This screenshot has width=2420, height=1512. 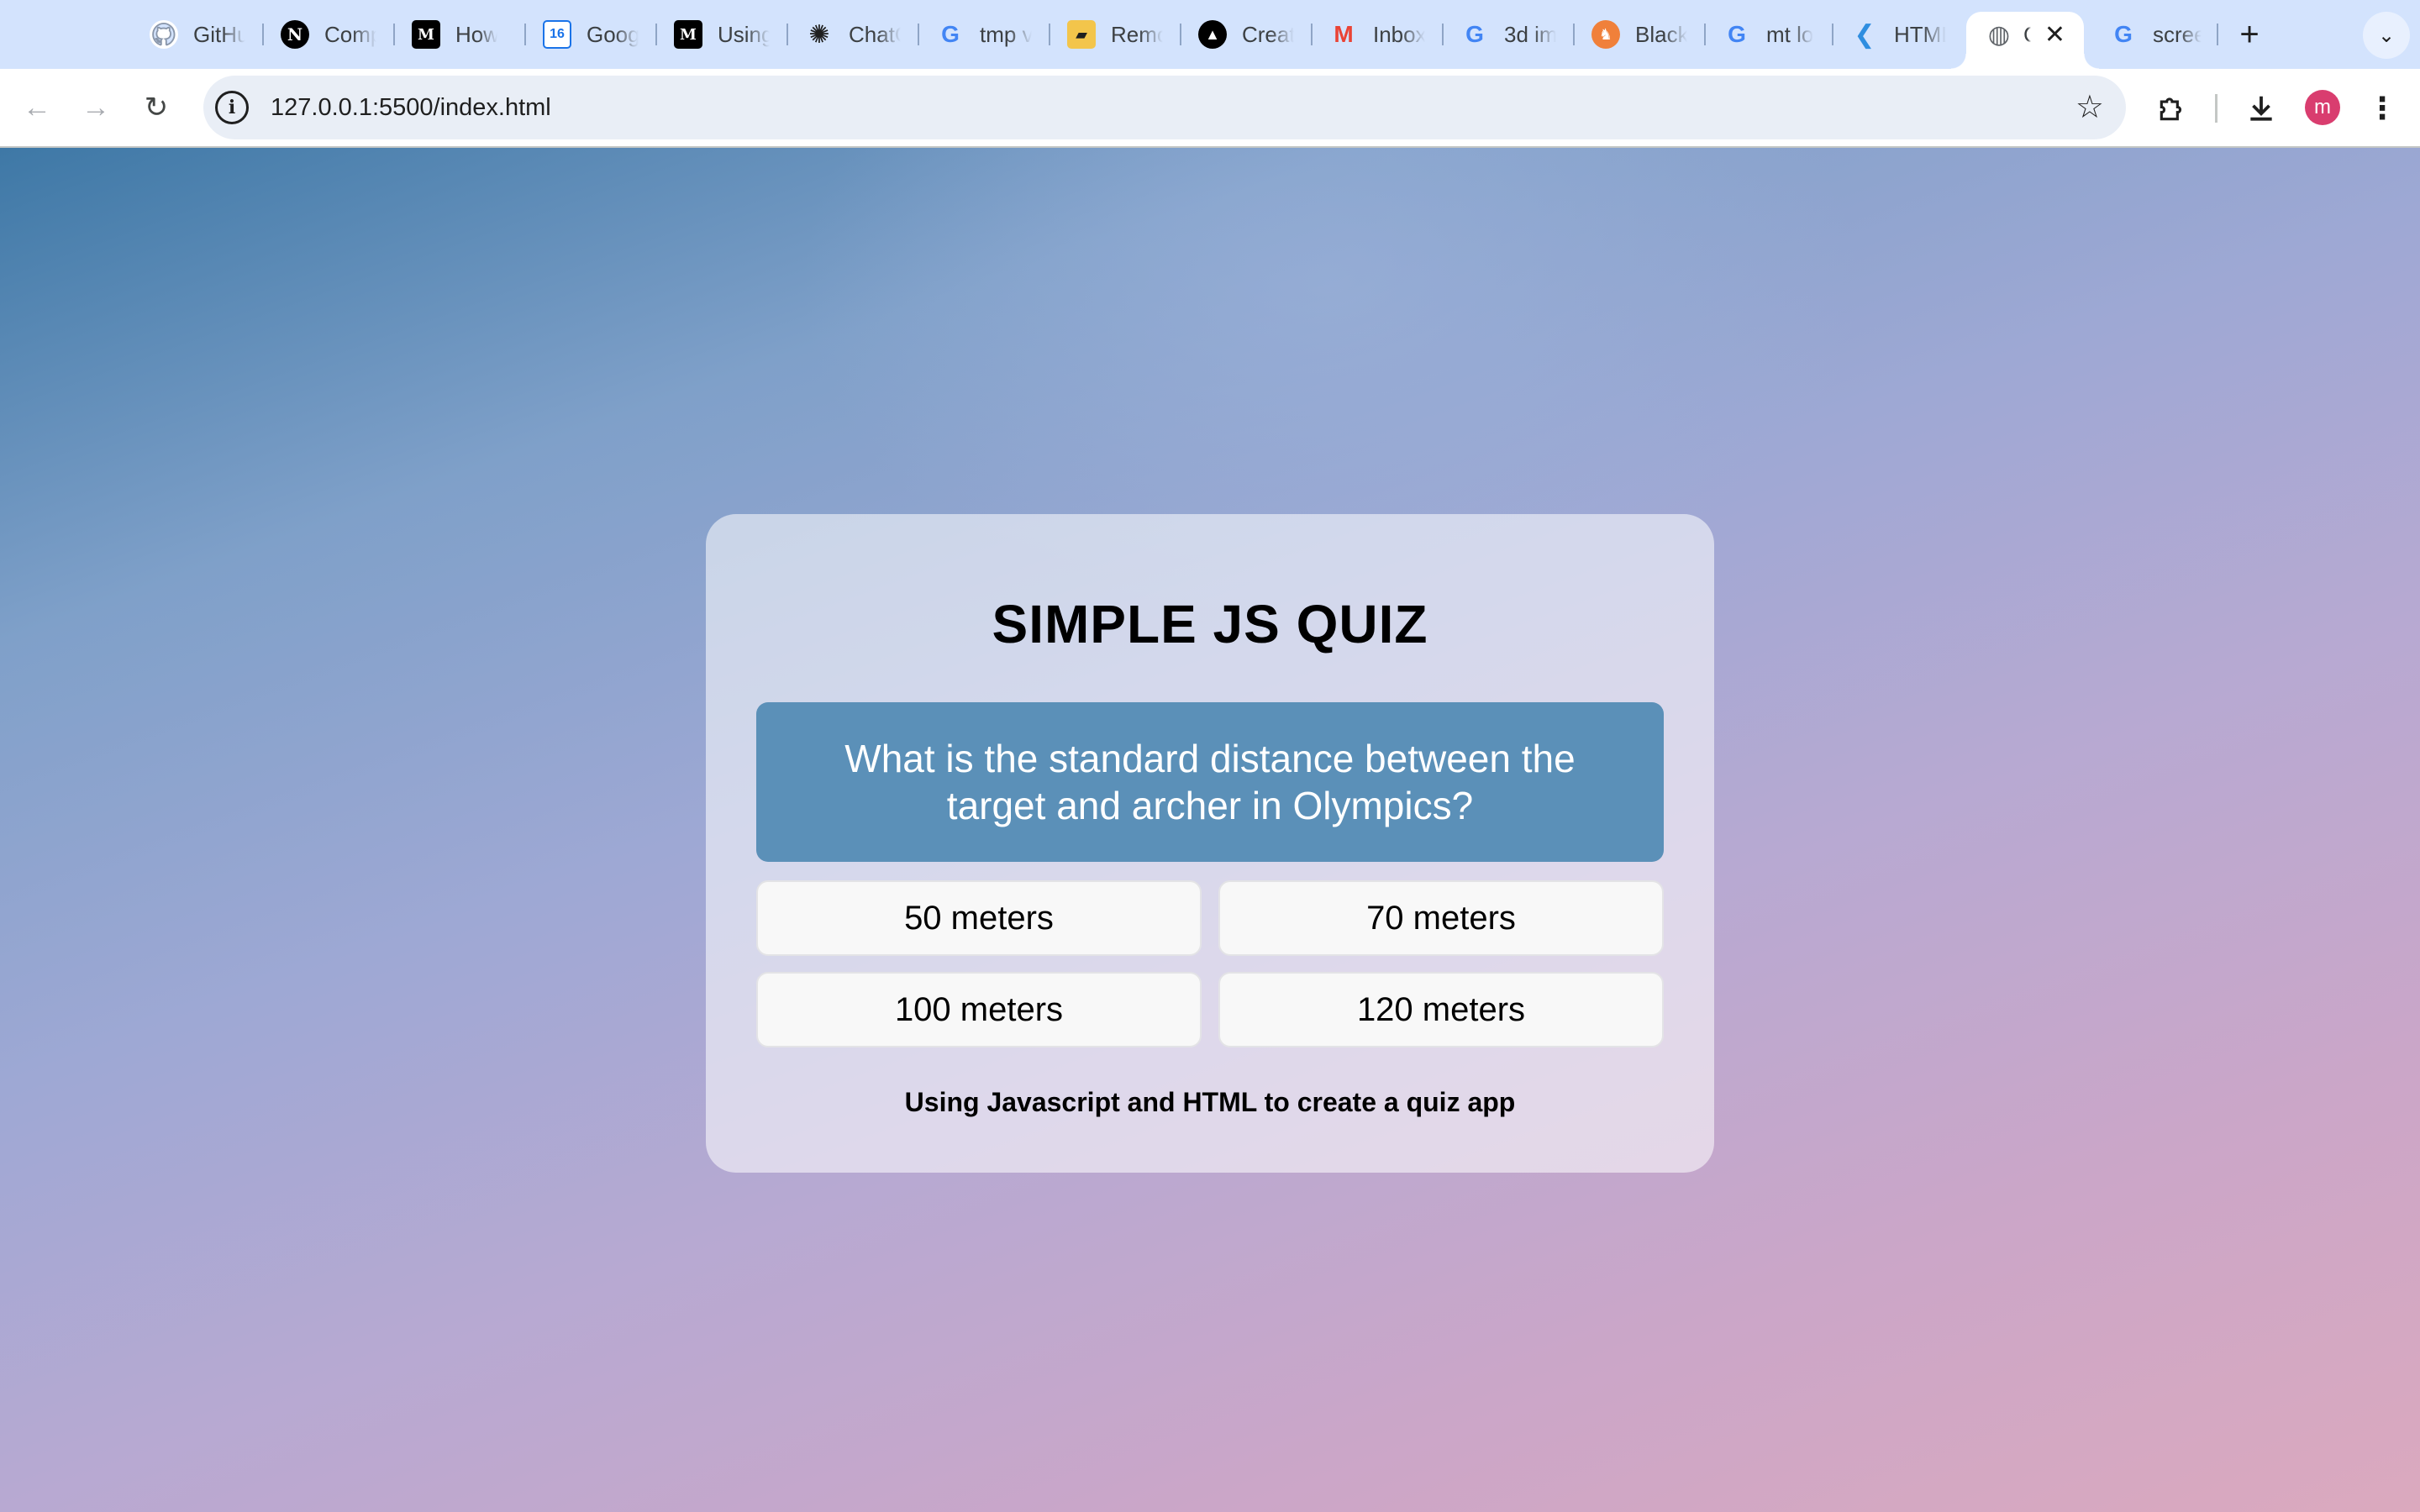 What do you see at coordinates (819, 34) in the screenshot?
I see `chatgpt-icon: ✺` at bounding box center [819, 34].